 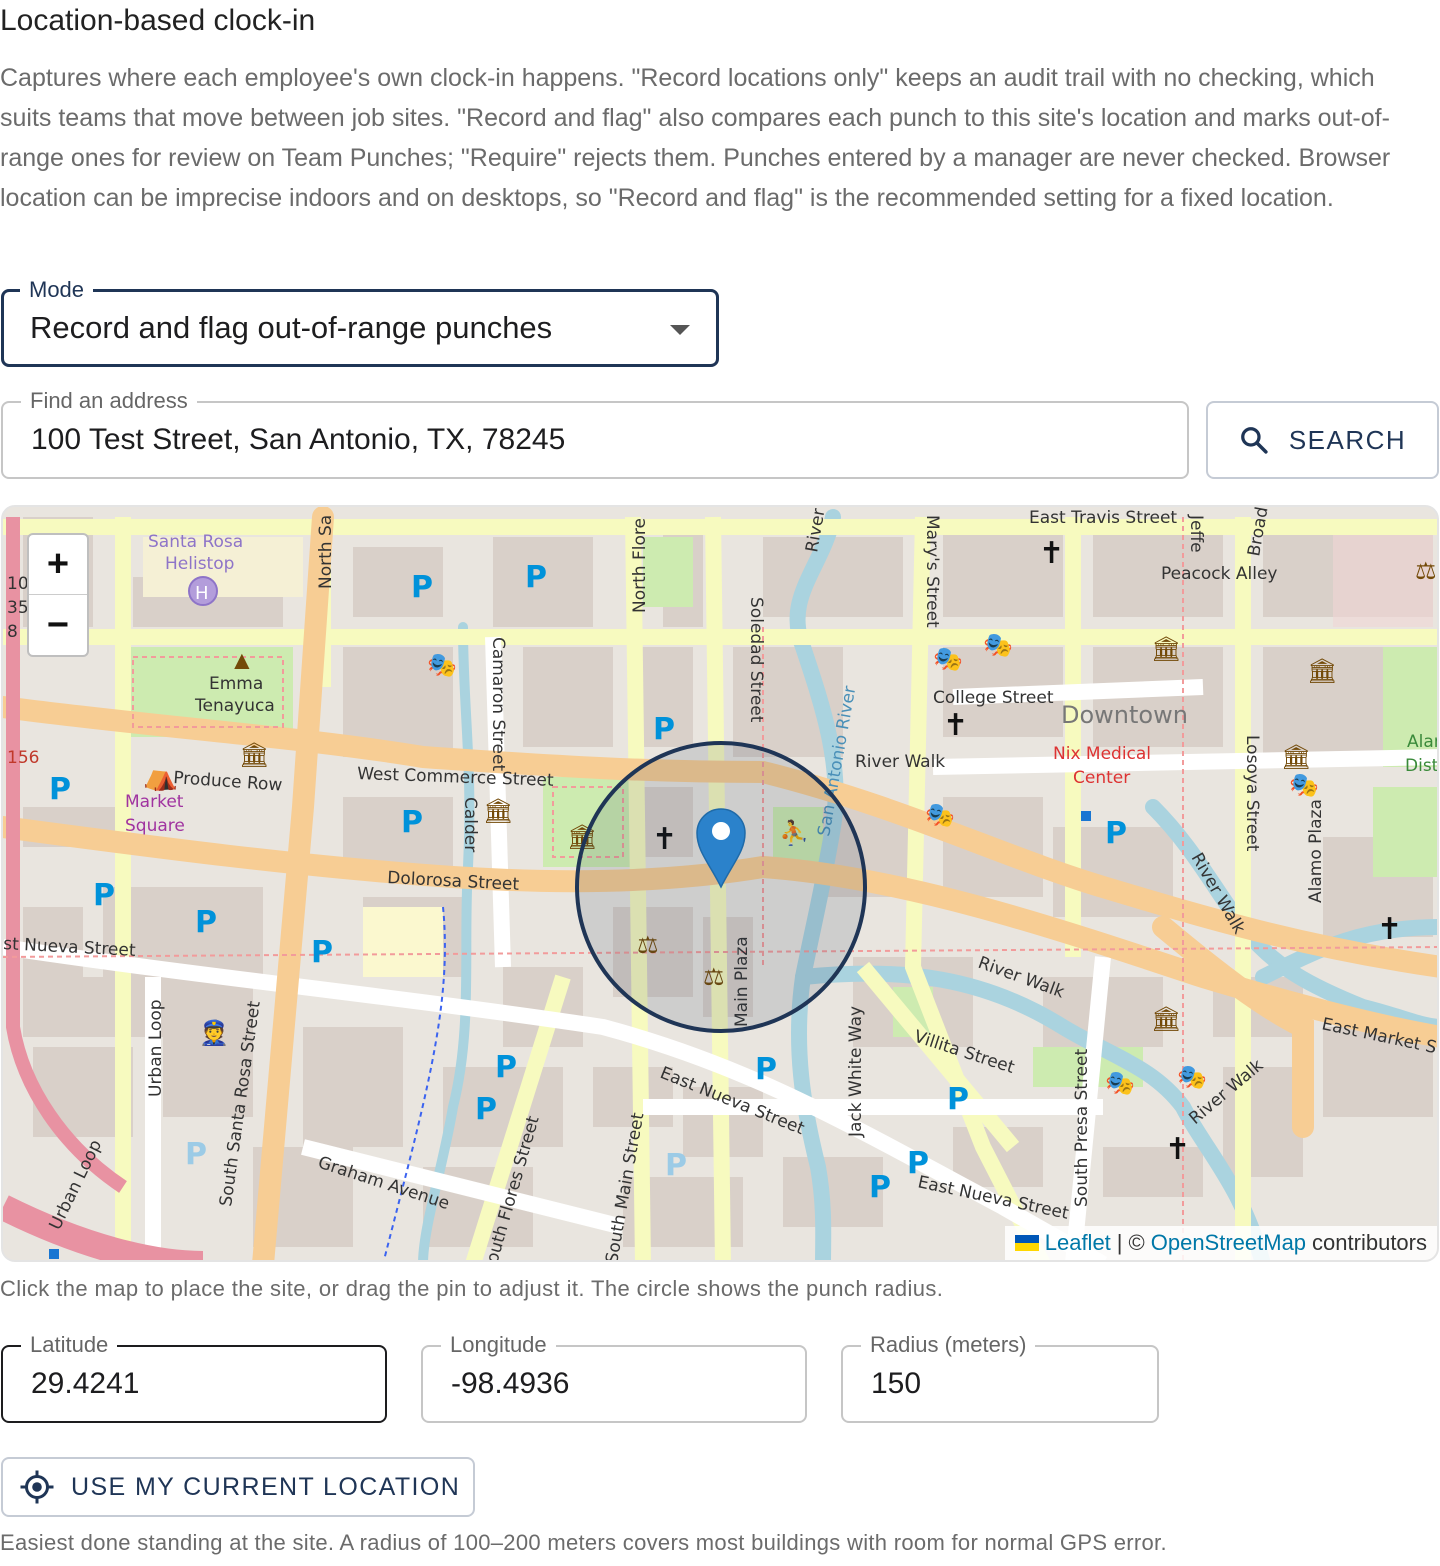 What do you see at coordinates (12, 632) in the screenshot?
I see `label-hwy-8: 8` at bounding box center [12, 632].